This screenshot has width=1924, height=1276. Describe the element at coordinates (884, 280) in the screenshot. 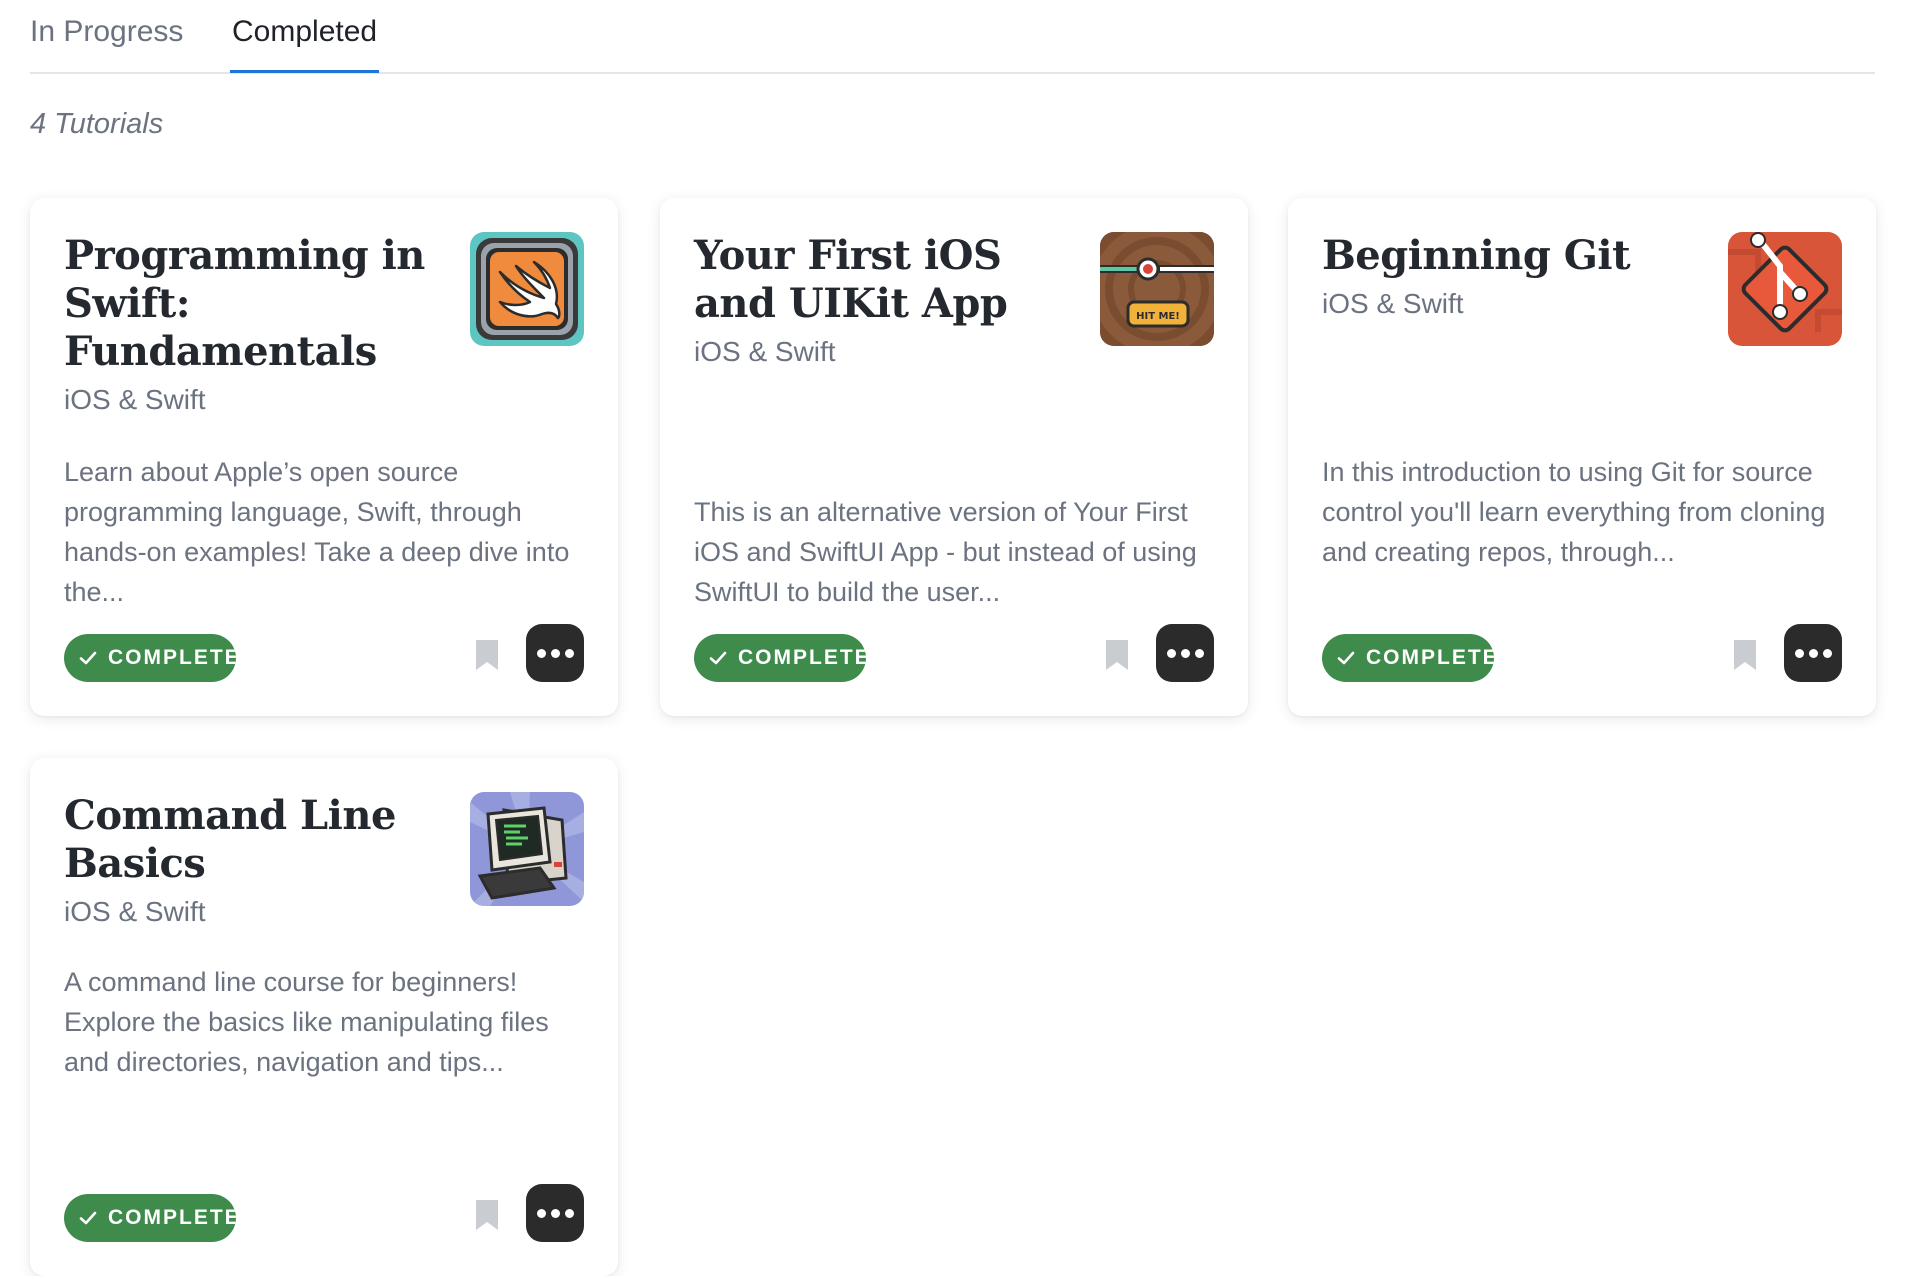

I see `card-title: Your First iOS and UIKit App` at that location.